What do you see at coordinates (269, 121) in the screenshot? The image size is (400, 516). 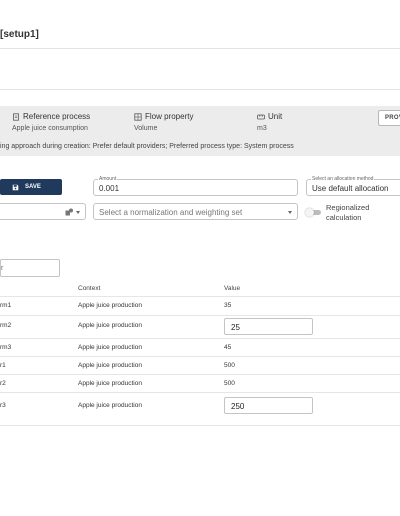 I see `unit-column: Unit m3` at bounding box center [269, 121].